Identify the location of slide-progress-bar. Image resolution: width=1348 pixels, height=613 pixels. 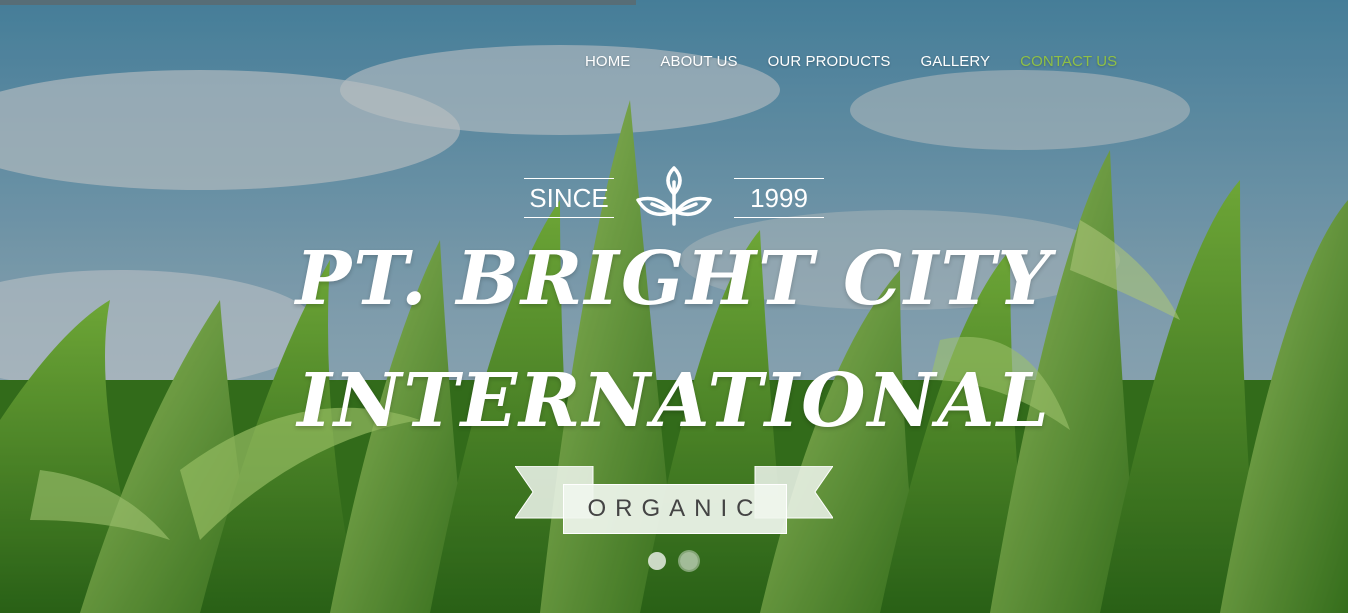
(318, 2).